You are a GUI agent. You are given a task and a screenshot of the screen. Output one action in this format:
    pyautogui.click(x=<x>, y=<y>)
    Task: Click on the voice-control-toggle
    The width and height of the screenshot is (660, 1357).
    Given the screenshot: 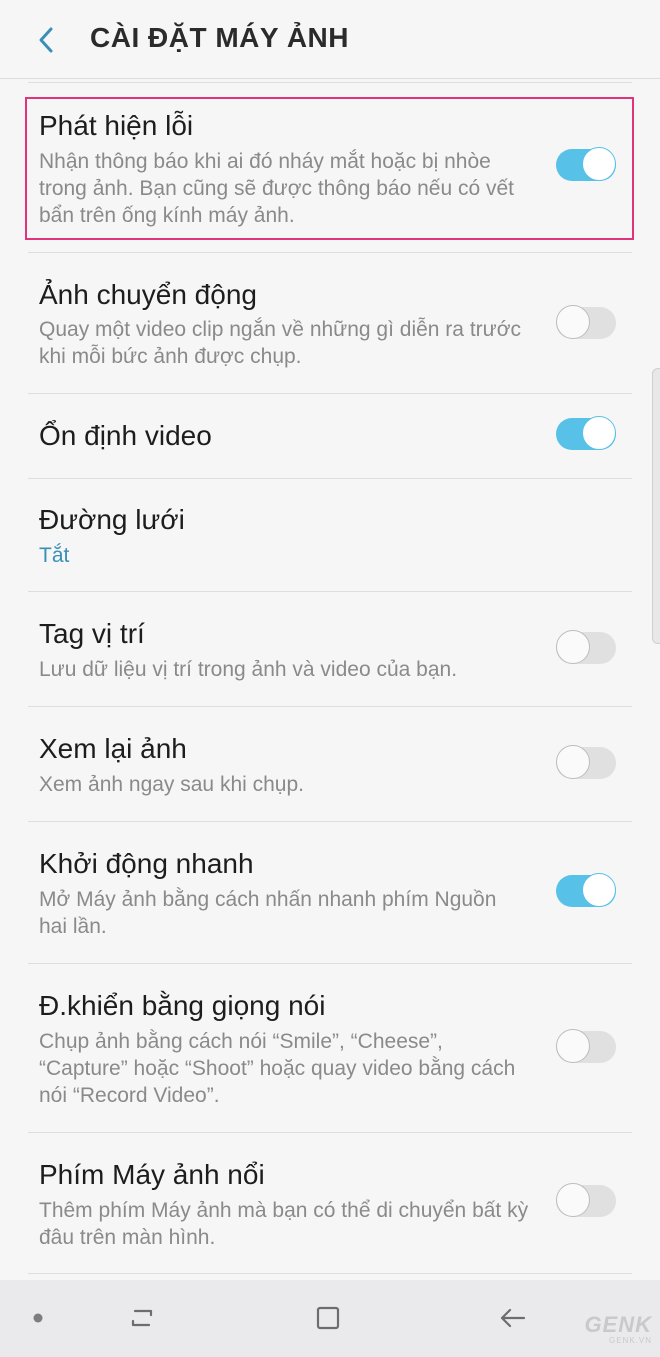 What is the action you would take?
    pyautogui.click(x=586, y=1046)
    